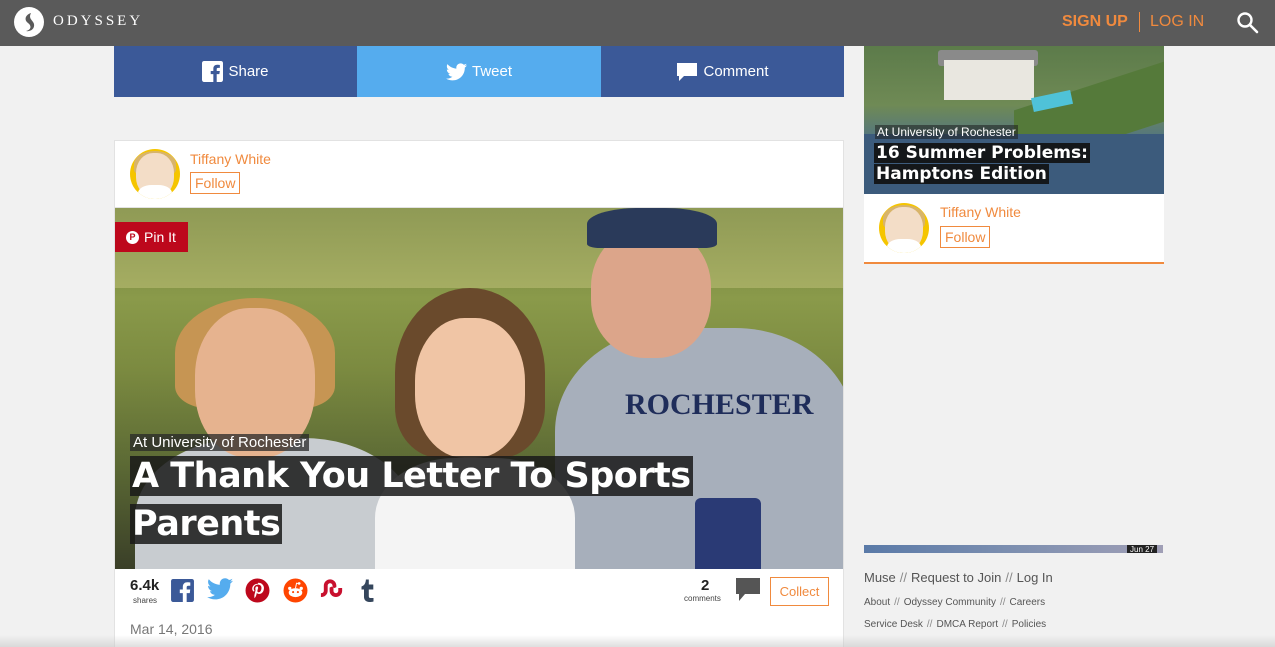  Describe the element at coordinates (799, 591) in the screenshot. I see `collect-button: Collect` at that location.